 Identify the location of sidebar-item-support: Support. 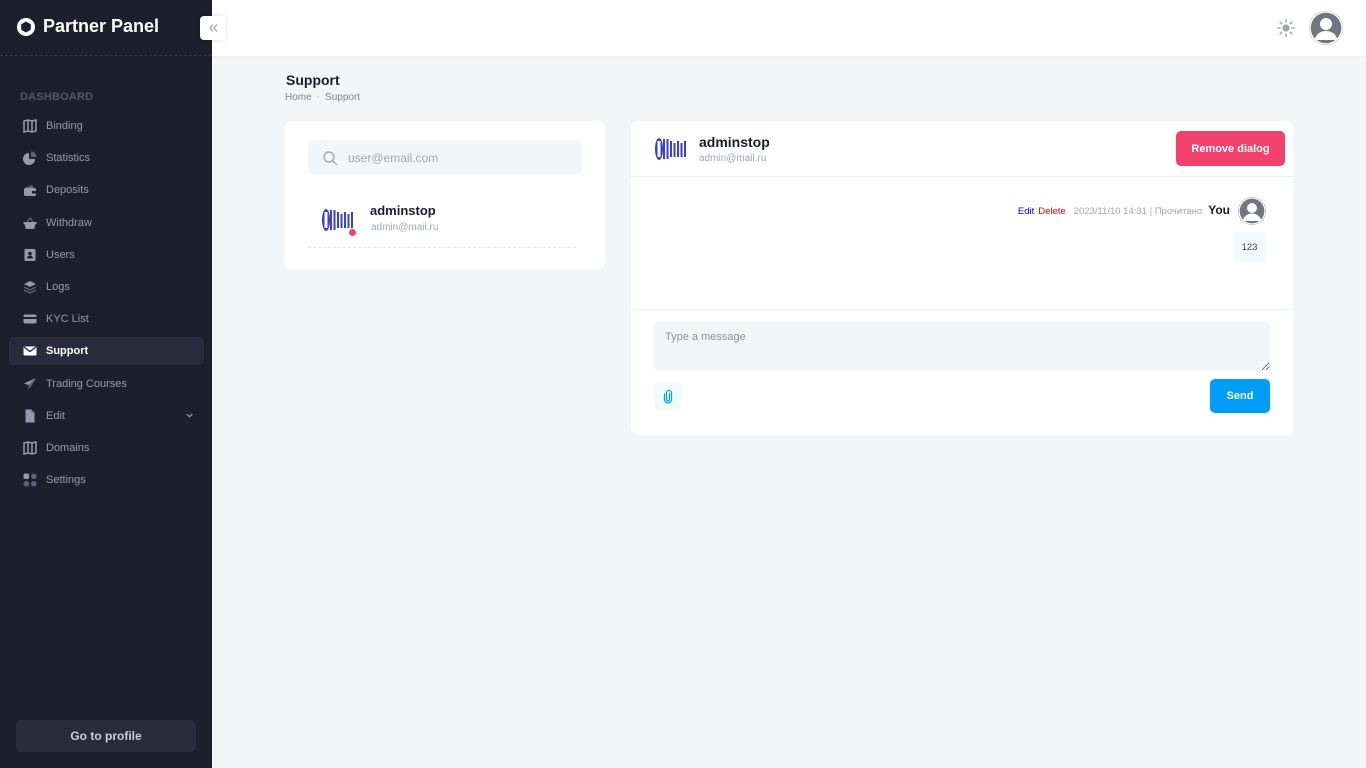
(106, 351).